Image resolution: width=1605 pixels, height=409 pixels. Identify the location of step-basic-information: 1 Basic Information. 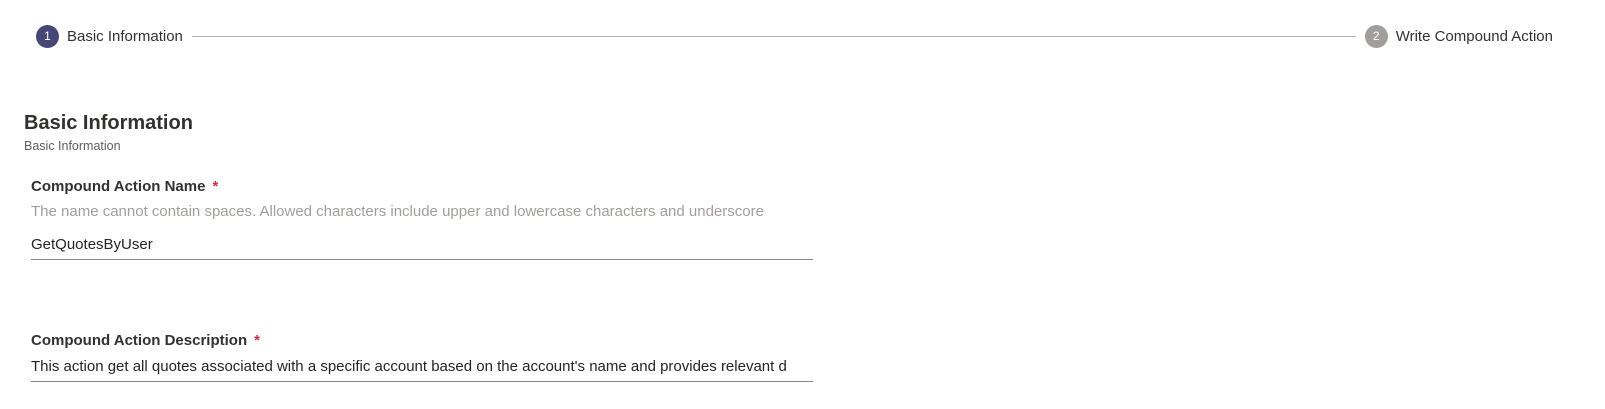
(109, 36).